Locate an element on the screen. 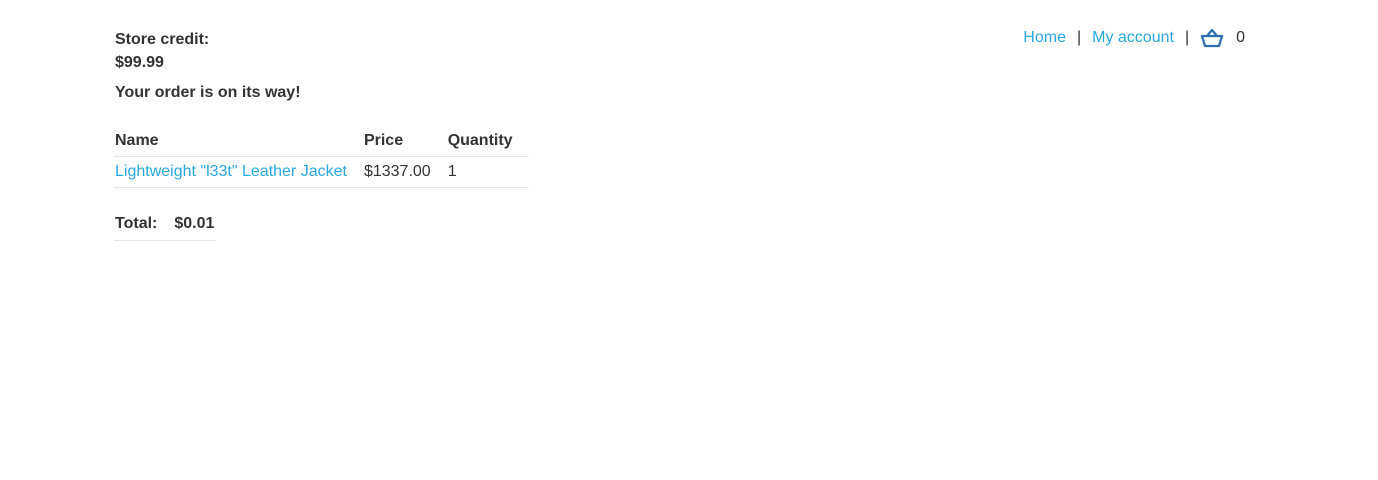 Image resolution: width=1378 pixels, height=480 pixels. store-credit-amount: $99.99 is located at coordinates (139, 62).